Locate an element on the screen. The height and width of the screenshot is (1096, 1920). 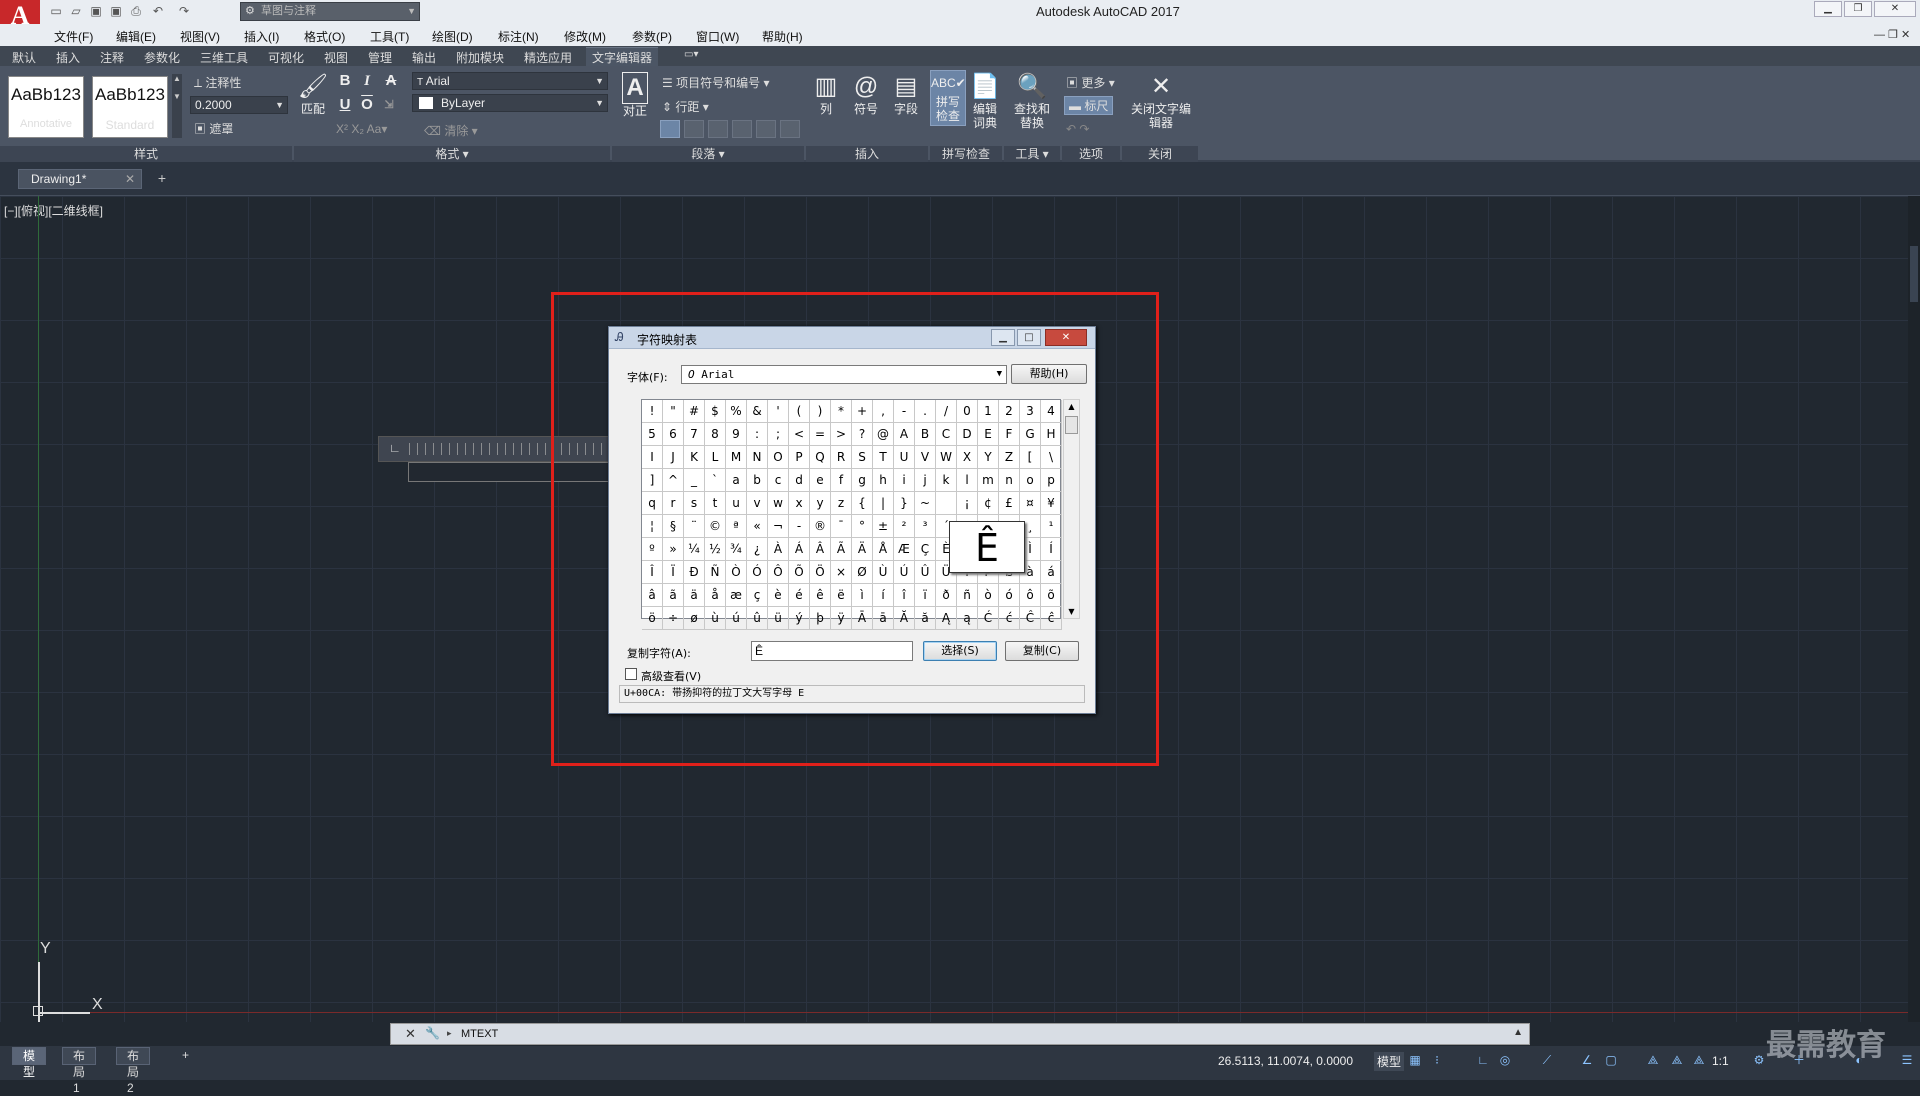
menu-parametric: 参数(P) is located at coordinates (652, 36).